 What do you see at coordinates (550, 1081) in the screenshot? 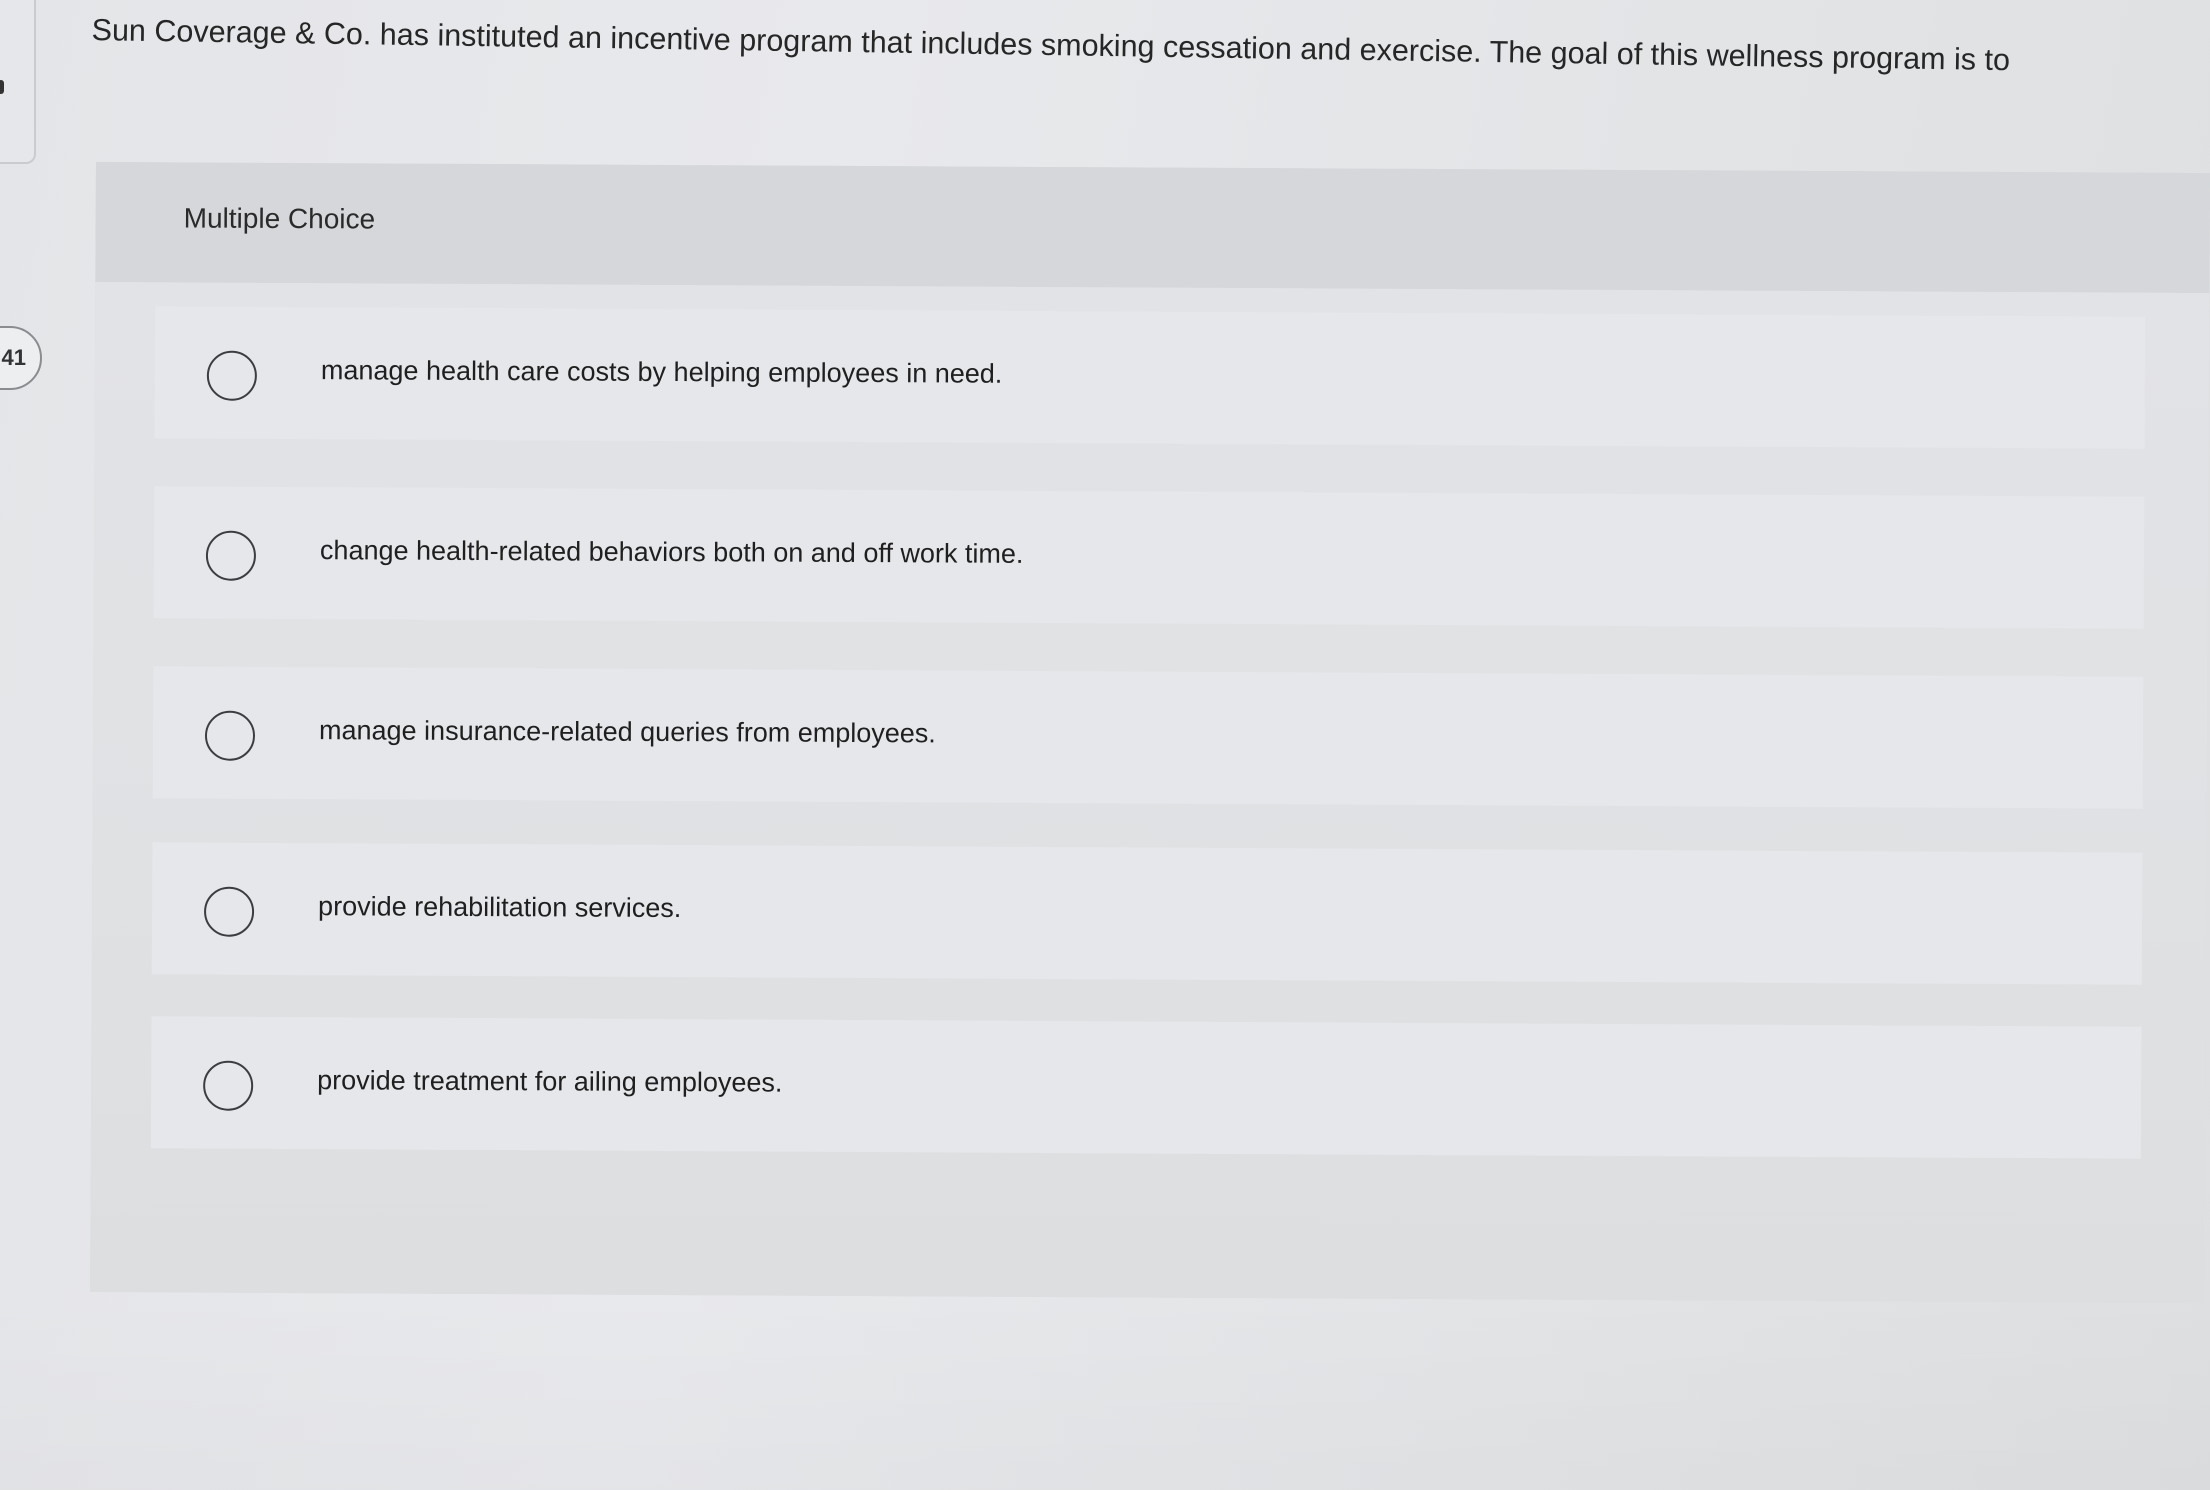
I see `choice-option-text: provide treatment for ailing employees.` at bounding box center [550, 1081].